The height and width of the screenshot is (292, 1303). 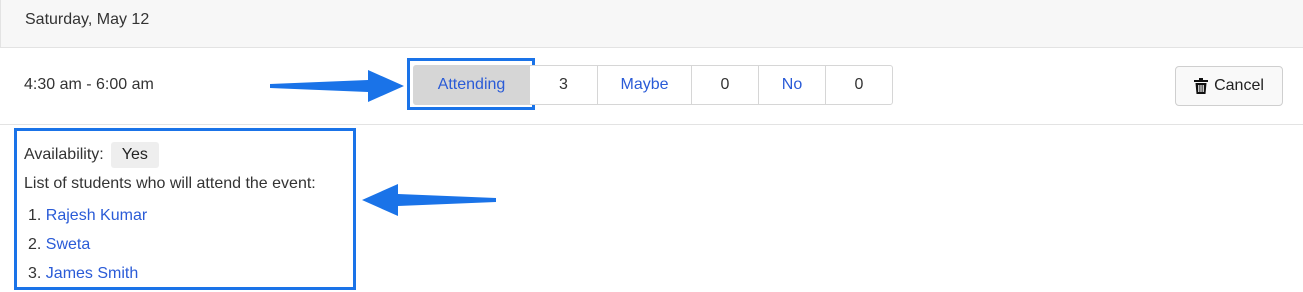 What do you see at coordinates (859, 84) in the screenshot?
I see `no-count: 0` at bounding box center [859, 84].